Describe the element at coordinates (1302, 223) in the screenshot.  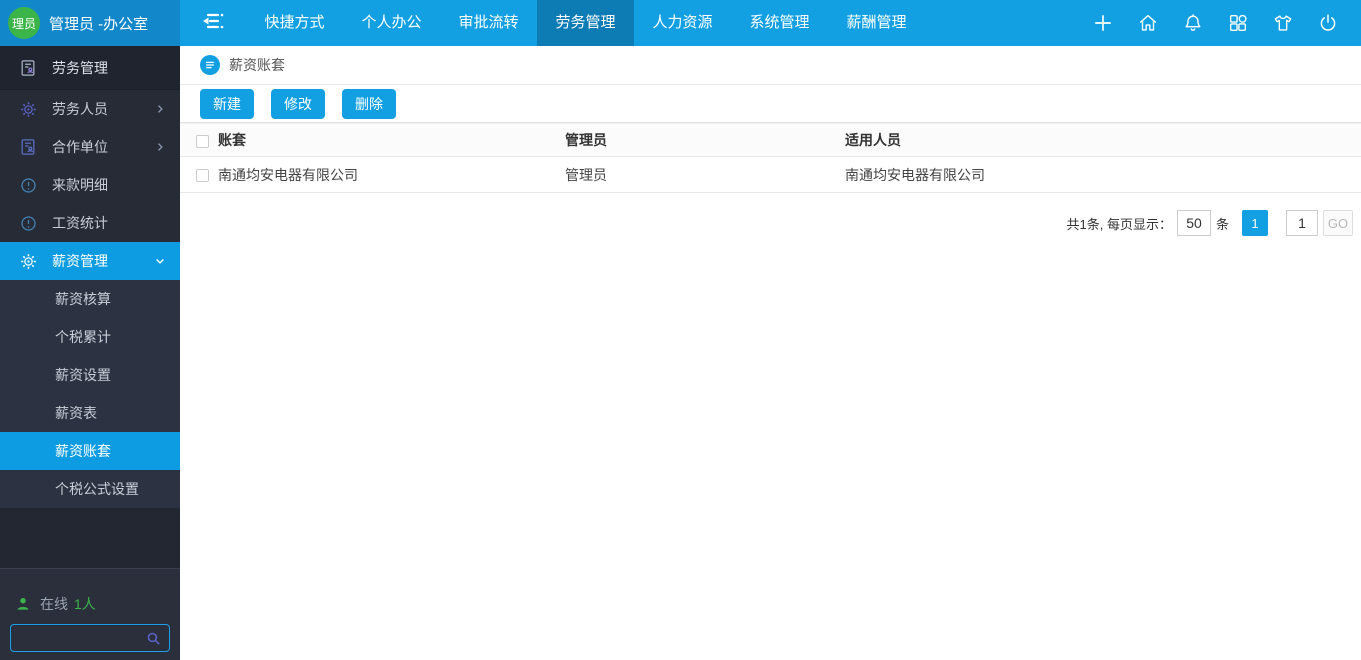
I see `goto-page-input` at that location.